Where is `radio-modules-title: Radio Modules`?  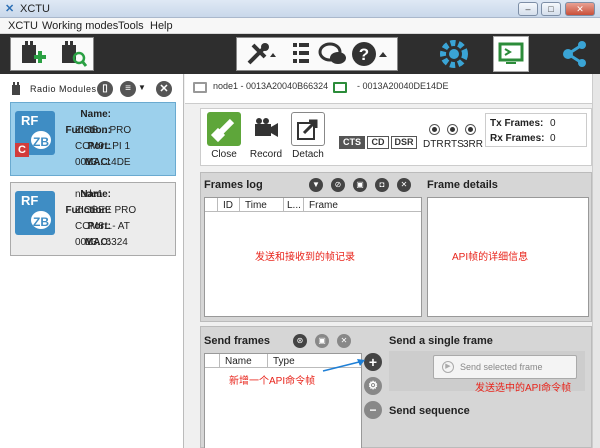 radio-modules-title: Radio Modules is located at coordinates (63, 89).